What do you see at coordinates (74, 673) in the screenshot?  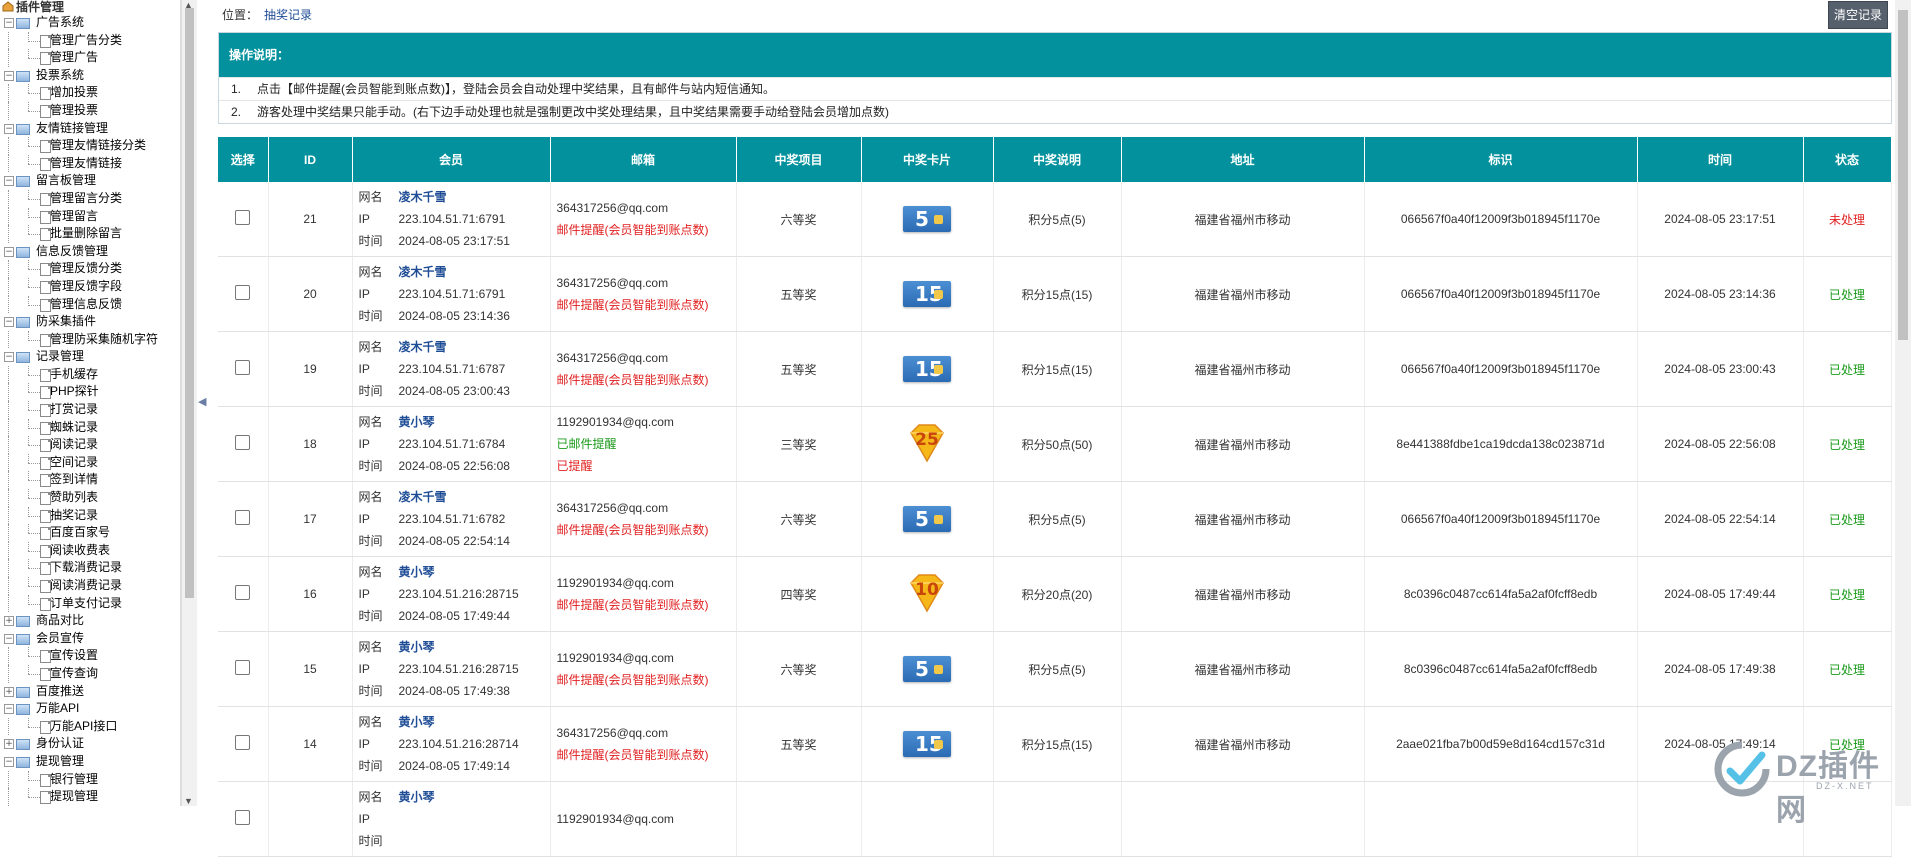 I see `tree-leaf-label: 宣传查询` at bounding box center [74, 673].